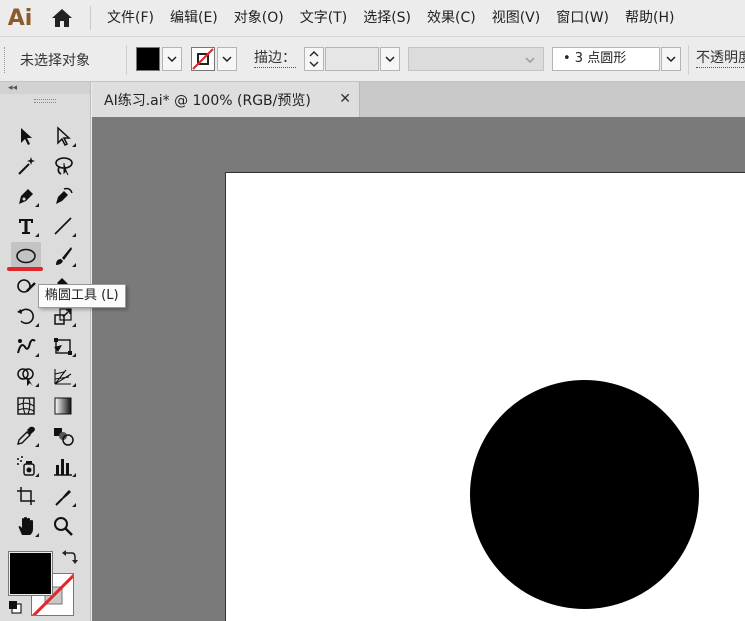 The width and height of the screenshot is (745, 621). What do you see at coordinates (6, 60) in the screenshot?
I see `control-bar-grip` at bounding box center [6, 60].